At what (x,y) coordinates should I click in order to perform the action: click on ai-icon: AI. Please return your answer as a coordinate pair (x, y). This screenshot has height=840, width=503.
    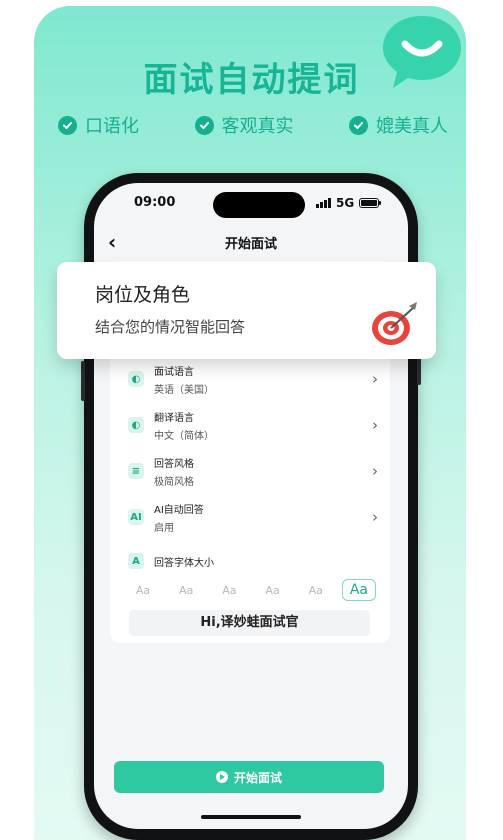
    Looking at the image, I should click on (136, 517).